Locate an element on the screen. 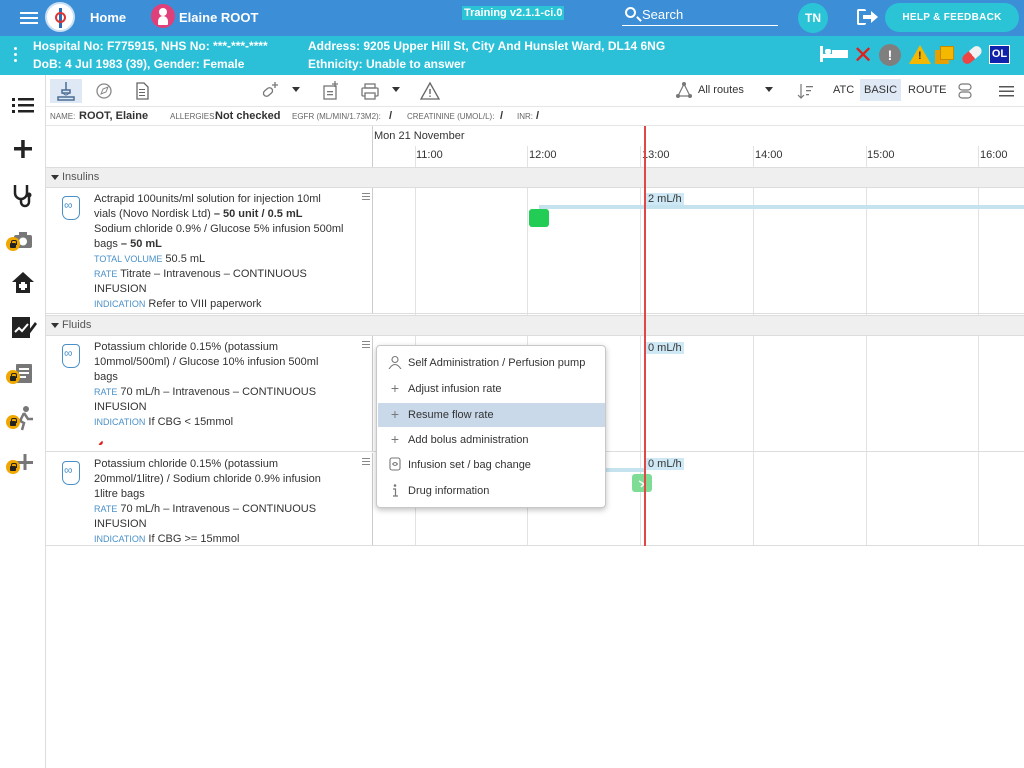 The height and width of the screenshot is (768, 1024). print-icon is located at coordinates (370, 91).